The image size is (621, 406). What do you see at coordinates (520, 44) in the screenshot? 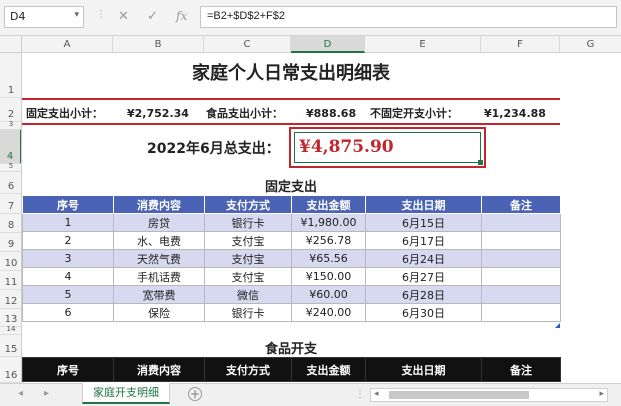
I see `column-header-f: F` at bounding box center [520, 44].